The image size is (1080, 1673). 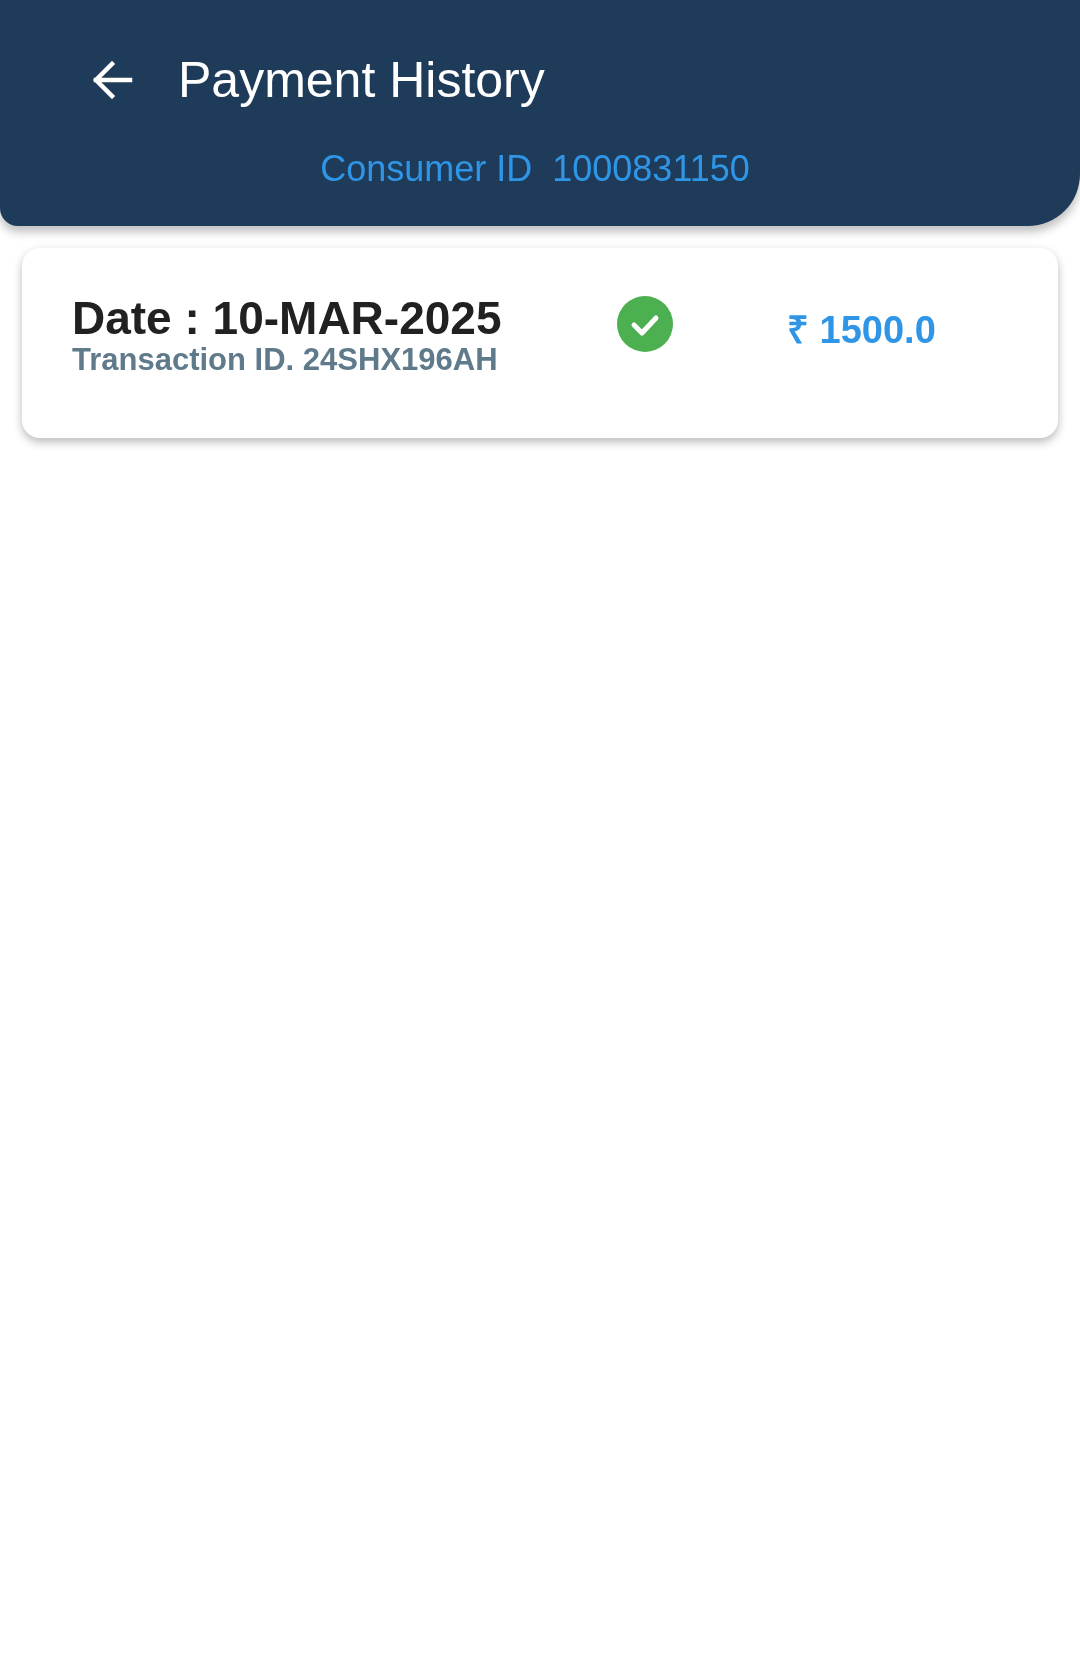 What do you see at coordinates (361, 80) in the screenshot?
I see `page-title: Payment History` at bounding box center [361, 80].